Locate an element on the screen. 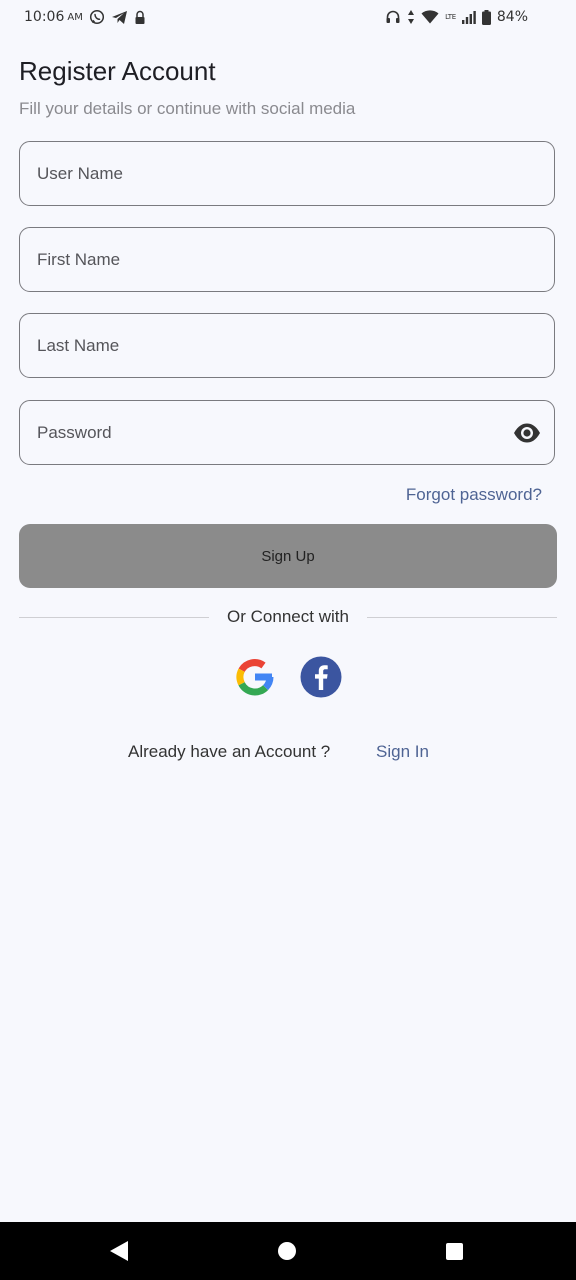 The width and height of the screenshot is (576, 1280). username-field is located at coordinates (287, 173).